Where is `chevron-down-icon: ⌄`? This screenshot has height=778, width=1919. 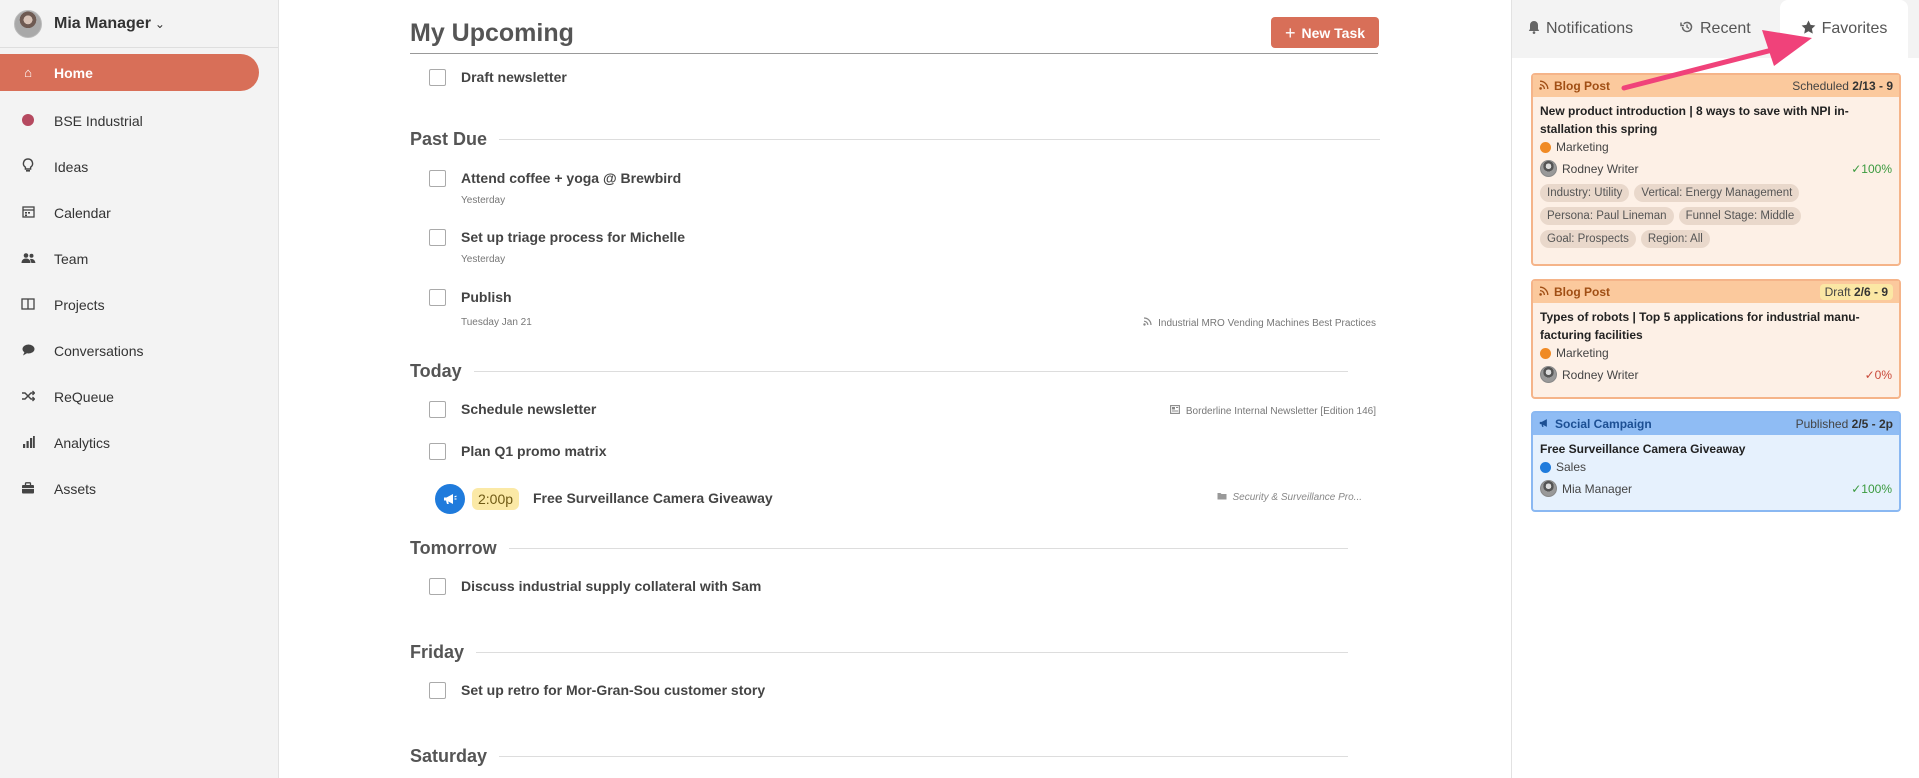 chevron-down-icon: ⌄ is located at coordinates (159, 23).